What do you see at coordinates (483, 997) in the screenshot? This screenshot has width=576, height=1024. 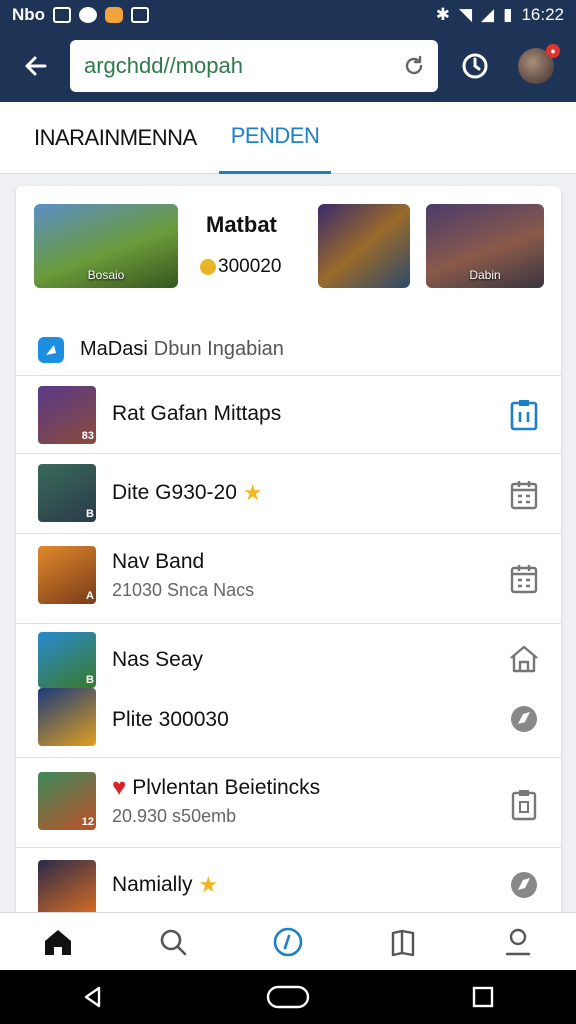 I see `system-recents-icon` at bounding box center [483, 997].